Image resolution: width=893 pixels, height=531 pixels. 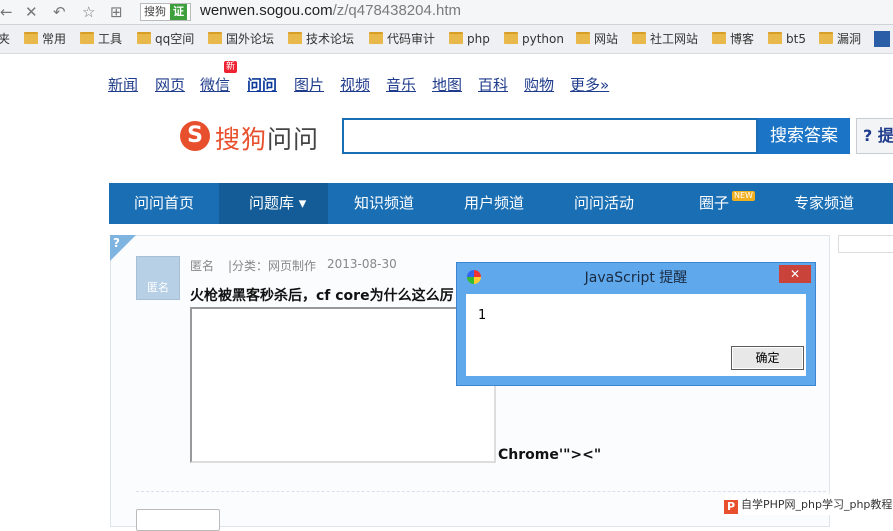 I want to click on bookmark-item: python, so click(x=534, y=39).